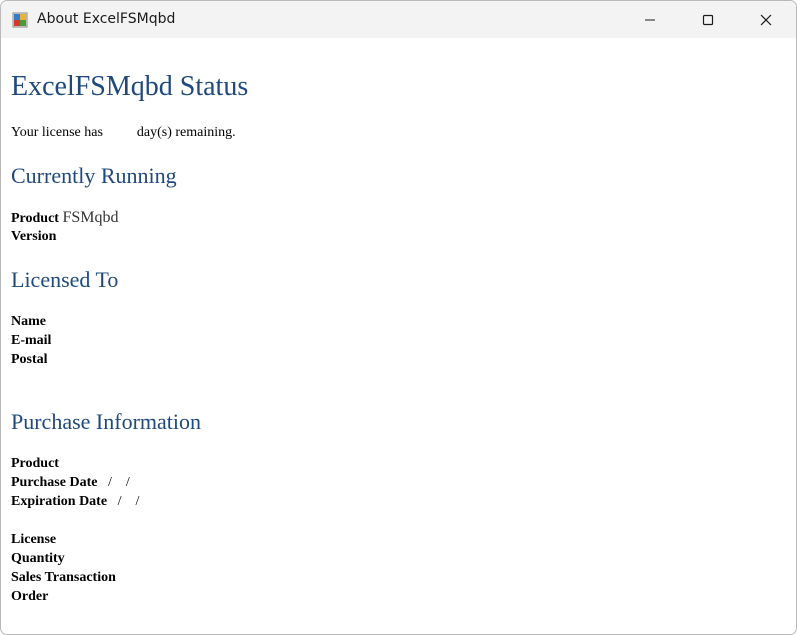  What do you see at coordinates (35, 218) in the screenshot?
I see `running-product-label: Product` at bounding box center [35, 218].